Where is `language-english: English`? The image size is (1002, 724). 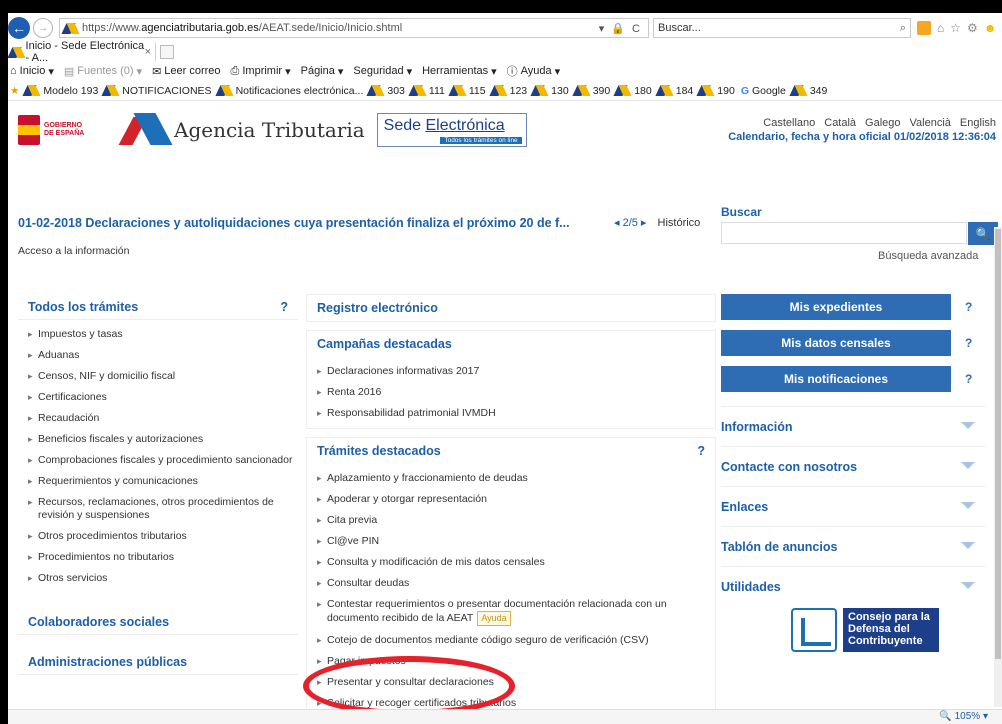 language-english: English is located at coordinates (978, 123).